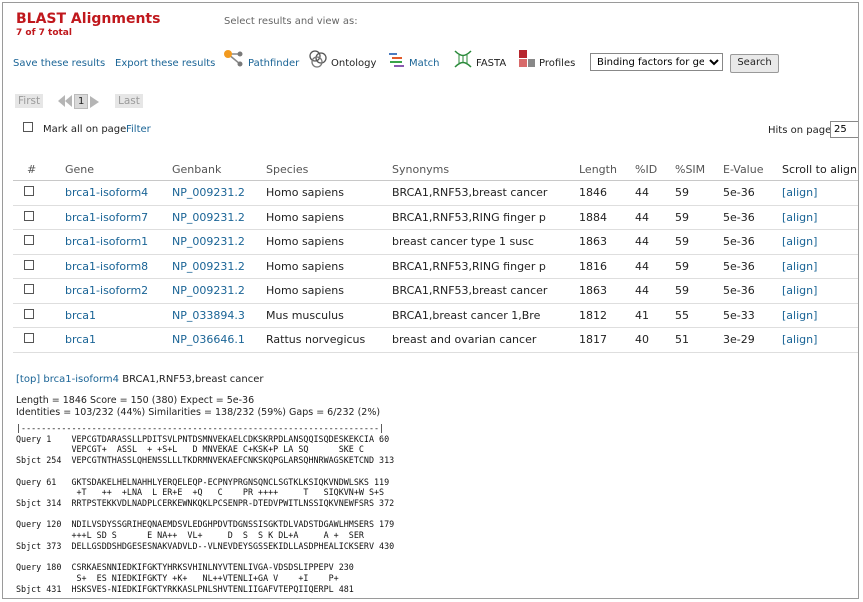 This screenshot has height=602, width=863. What do you see at coordinates (219, 169) in the screenshot?
I see `col-header-genbank: Genbank` at bounding box center [219, 169].